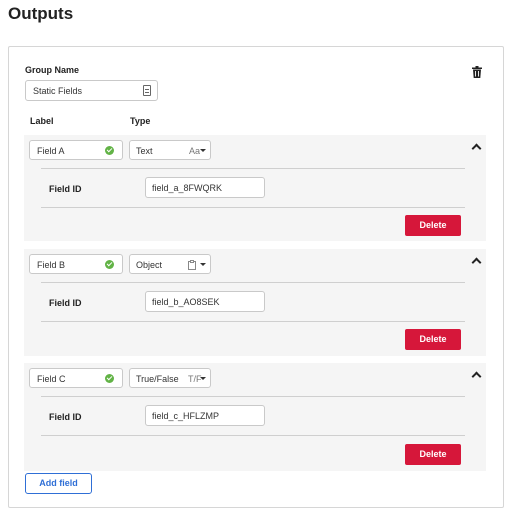  I want to click on field-label-input: Field B, so click(76, 264).